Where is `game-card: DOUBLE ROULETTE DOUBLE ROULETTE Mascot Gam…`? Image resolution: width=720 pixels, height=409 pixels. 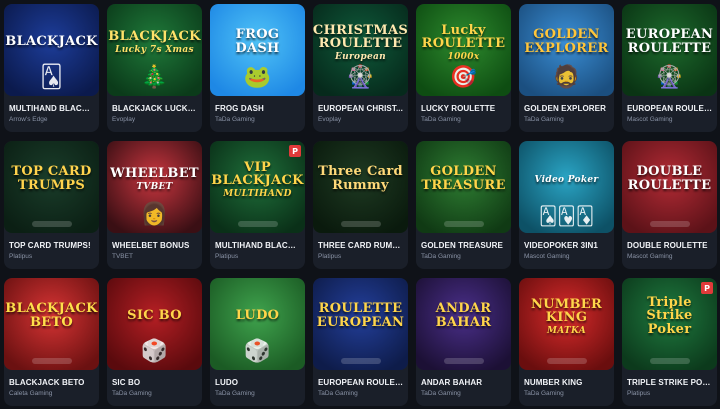
game-card: DOUBLE ROULETTE DOUBLE ROULETTE Mascot Gam… is located at coordinates (669, 205).